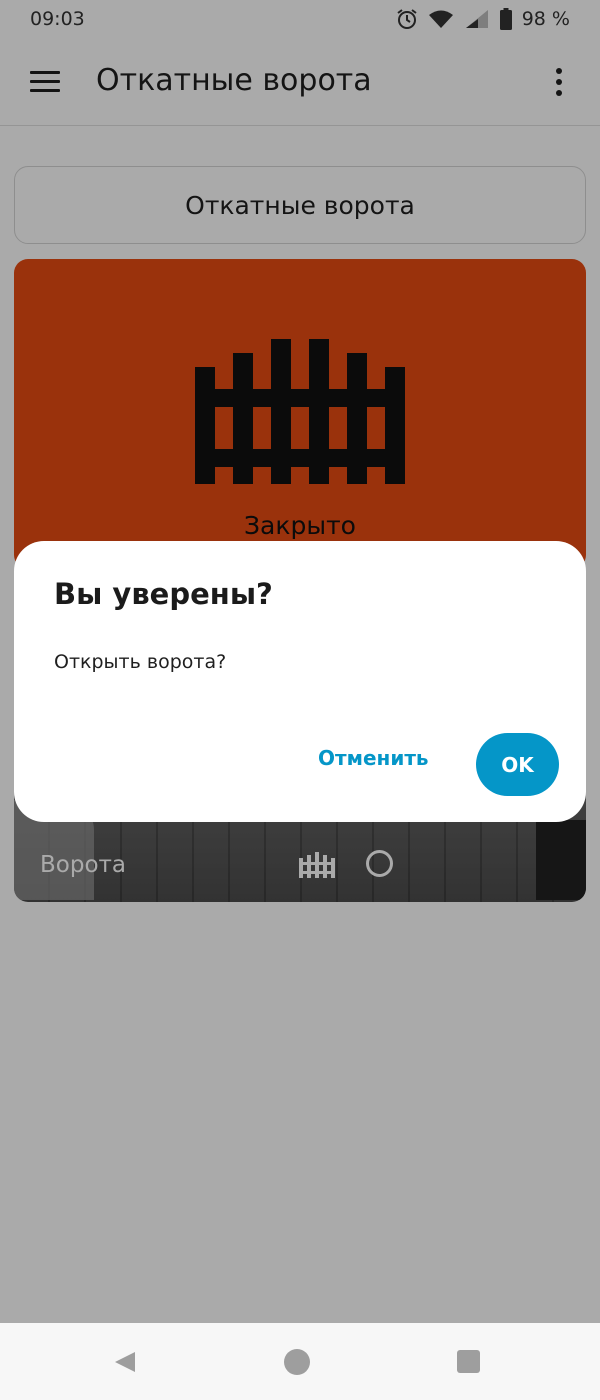 The height and width of the screenshot is (1400, 600). I want to click on cancel-button: Отменить, so click(373, 758).